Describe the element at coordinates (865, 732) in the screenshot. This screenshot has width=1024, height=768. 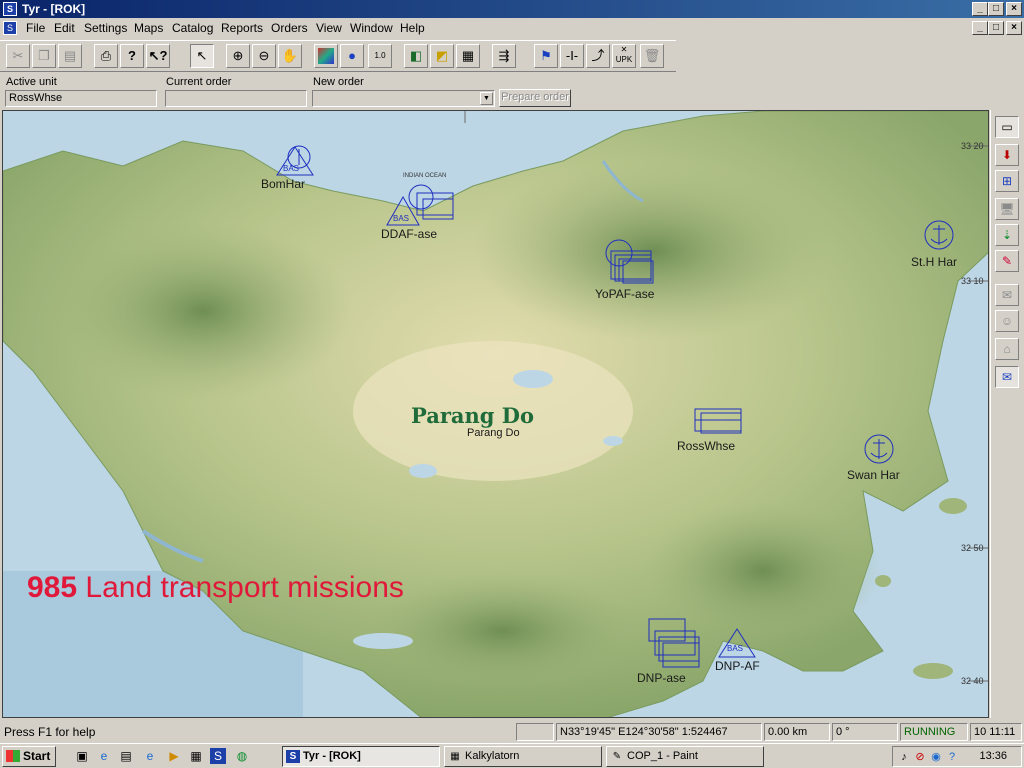
I see `status-bearing: 0 °` at that location.